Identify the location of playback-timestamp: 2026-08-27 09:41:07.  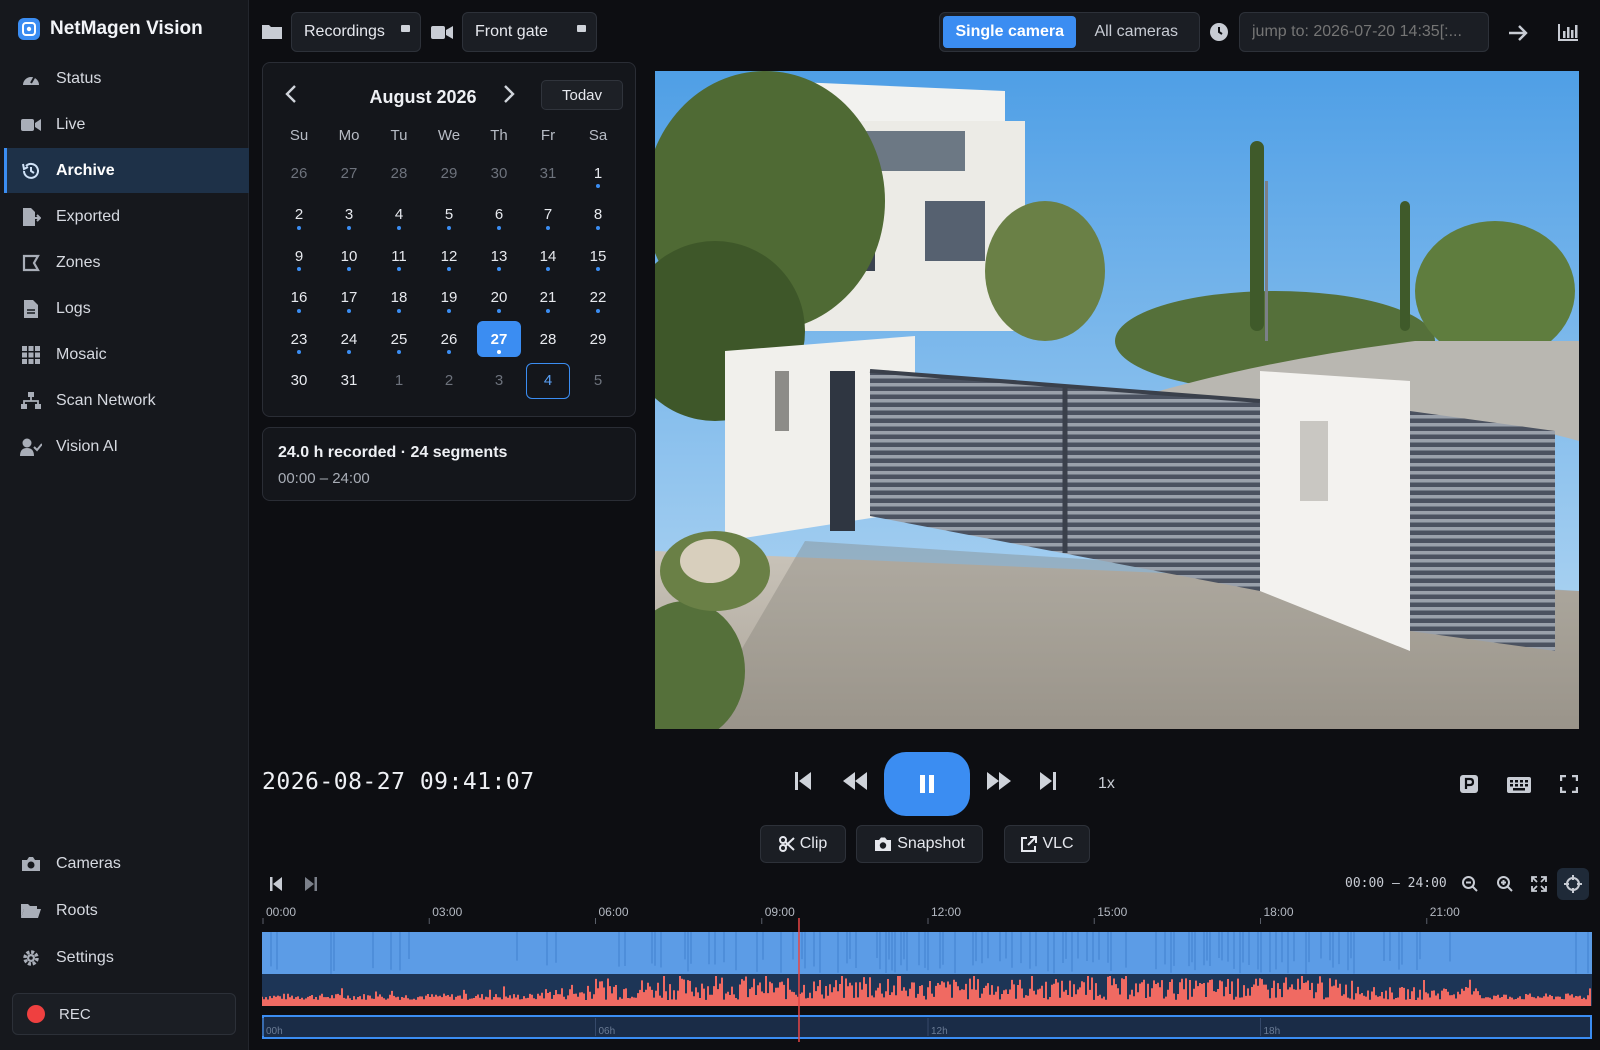
(398, 782).